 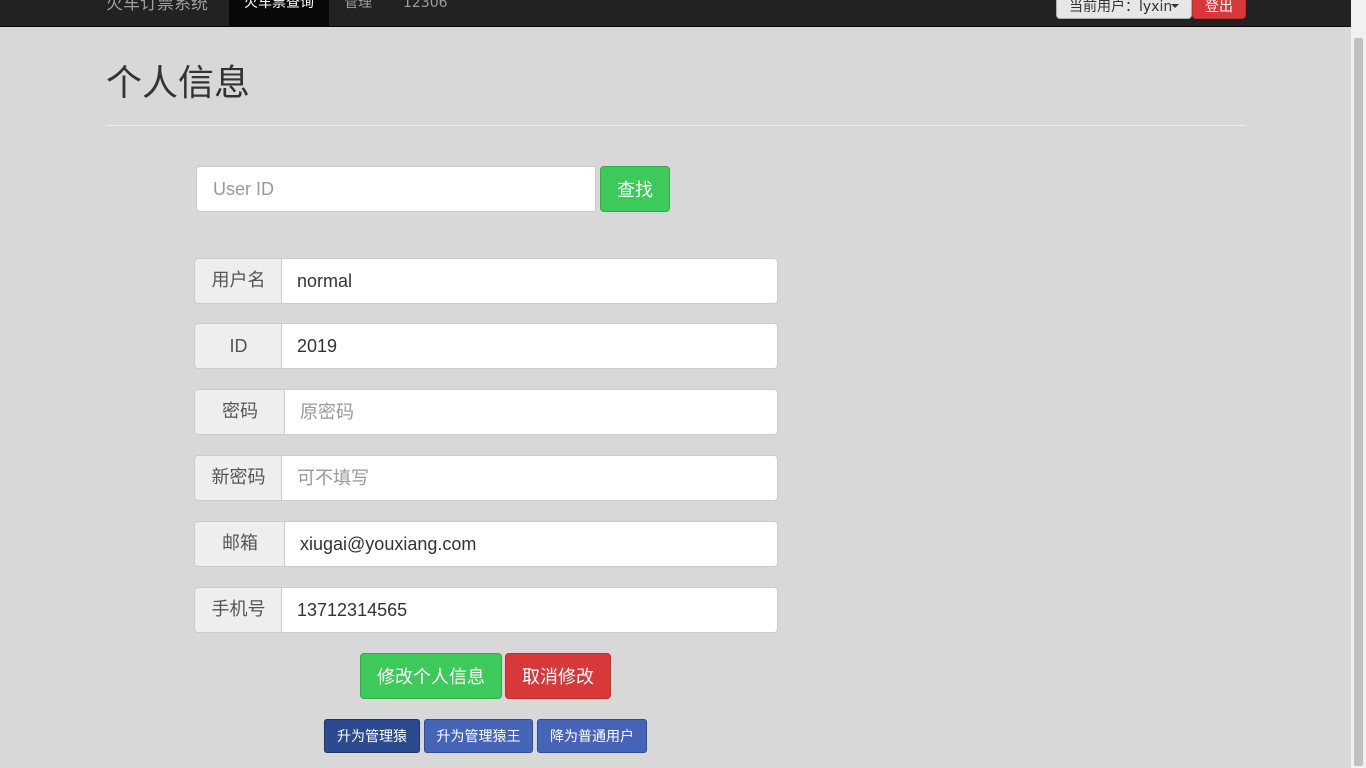 What do you see at coordinates (431, 676) in the screenshot?
I see `save-profile-button: 修改个人信息` at bounding box center [431, 676].